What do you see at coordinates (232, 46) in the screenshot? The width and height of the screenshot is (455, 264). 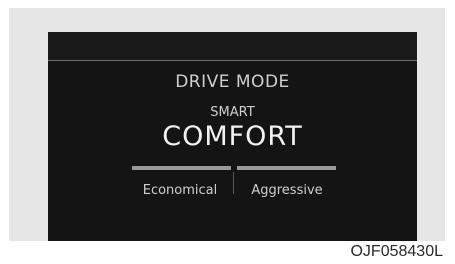 I see `screen-top-strip` at bounding box center [232, 46].